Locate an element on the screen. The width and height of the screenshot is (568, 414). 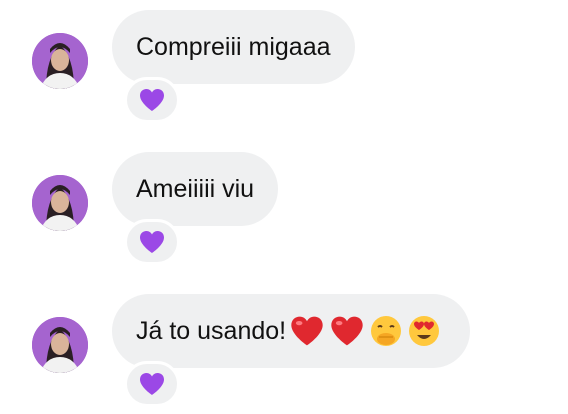
message-text: Compreiii migaaa is located at coordinates (233, 46).